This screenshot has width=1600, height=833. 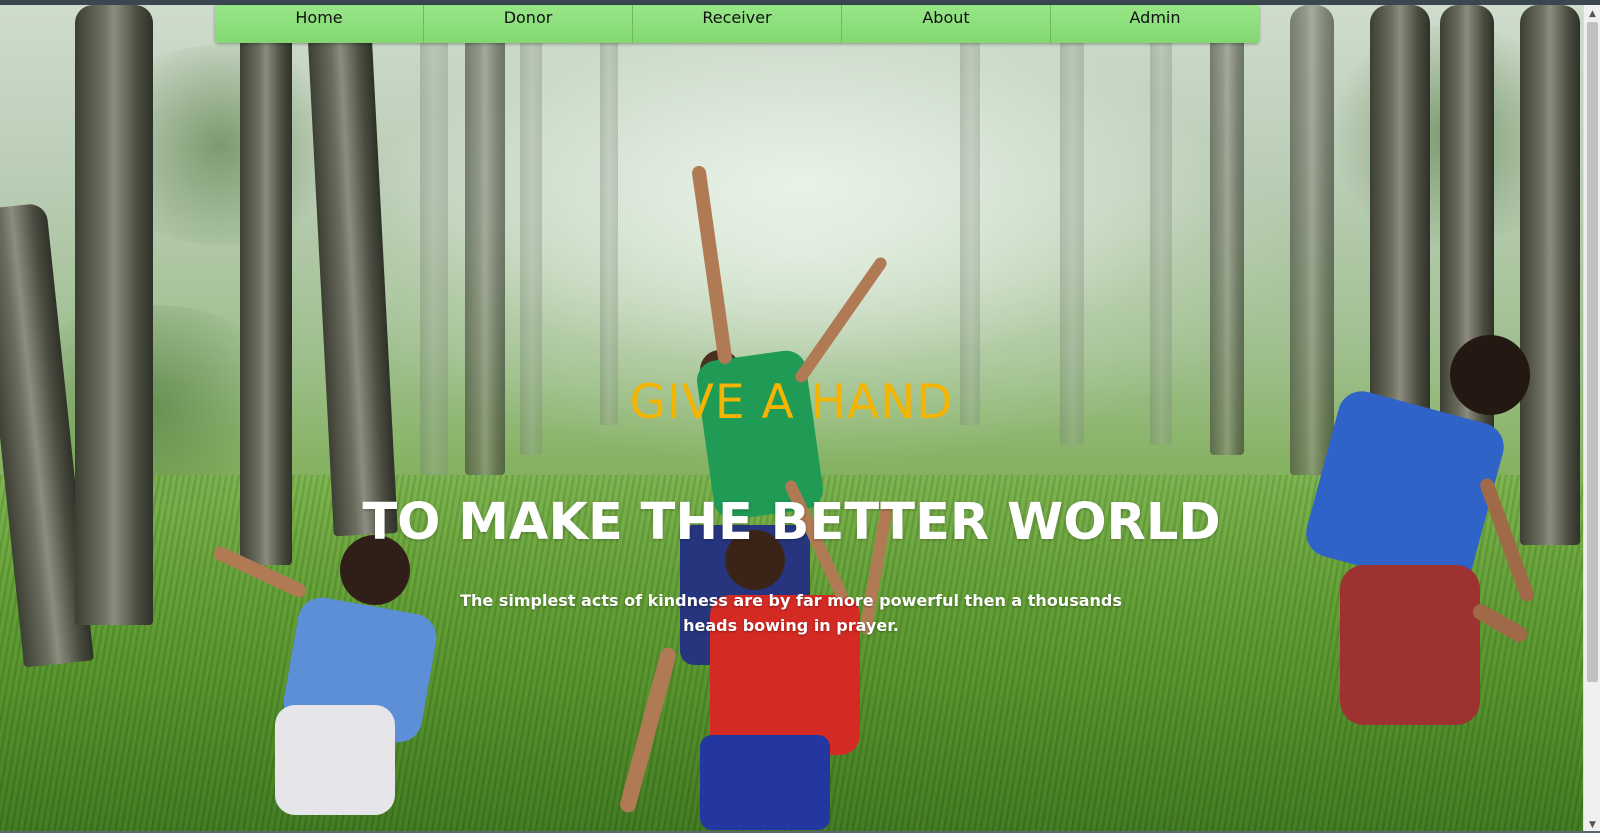 I want to click on vertical-scrollbar: ▲ ▼, so click(x=1591, y=419).